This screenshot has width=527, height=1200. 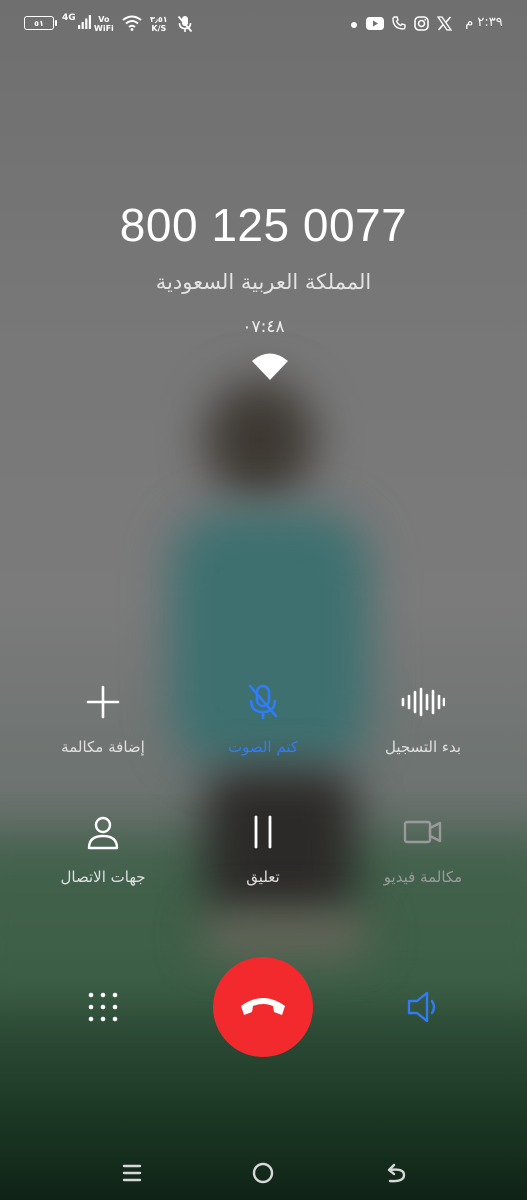 What do you see at coordinates (263, 225) in the screenshot?
I see `caller-number: 800 125 0077` at bounding box center [263, 225].